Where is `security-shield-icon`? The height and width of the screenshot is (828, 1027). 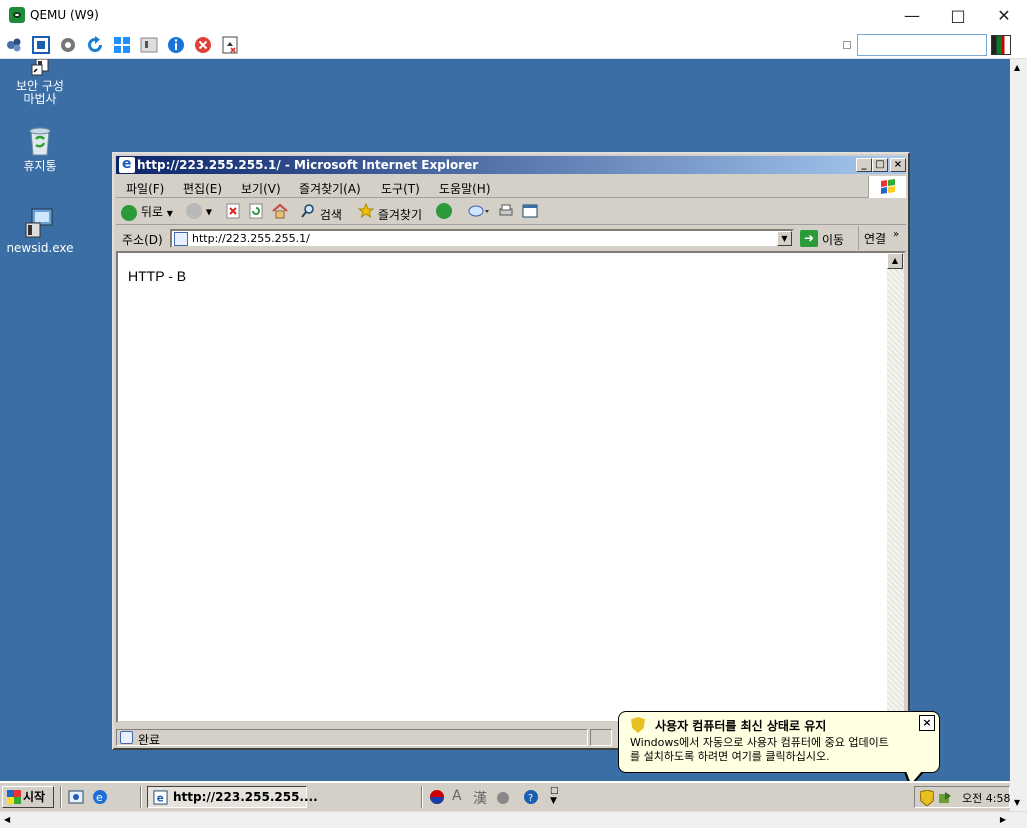 security-shield-icon is located at coordinates (927, 798).